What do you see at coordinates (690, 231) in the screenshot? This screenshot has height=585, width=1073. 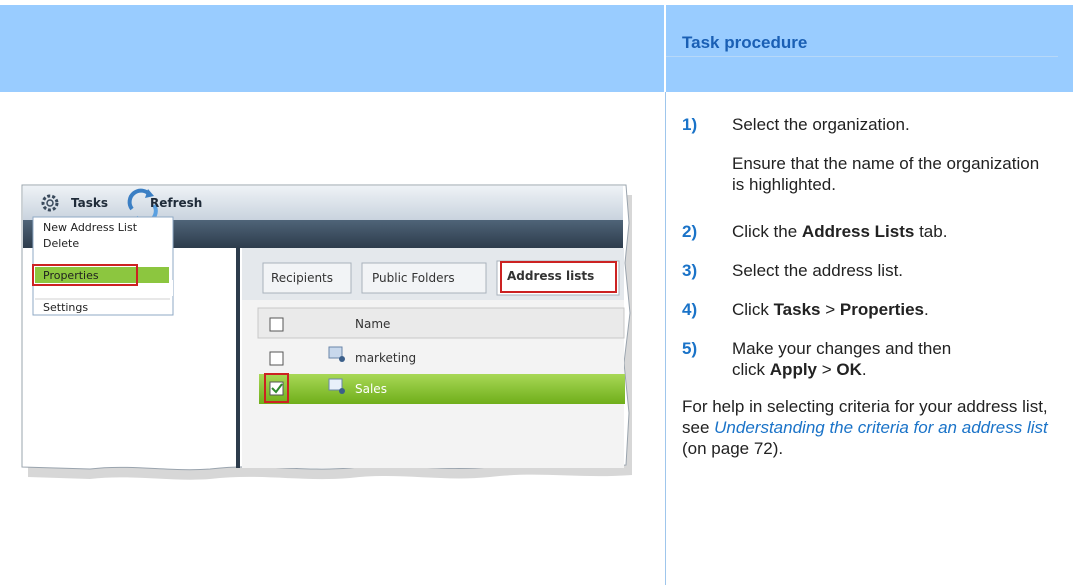 I see `step-number: 2)` at bounding box center [690, 231].